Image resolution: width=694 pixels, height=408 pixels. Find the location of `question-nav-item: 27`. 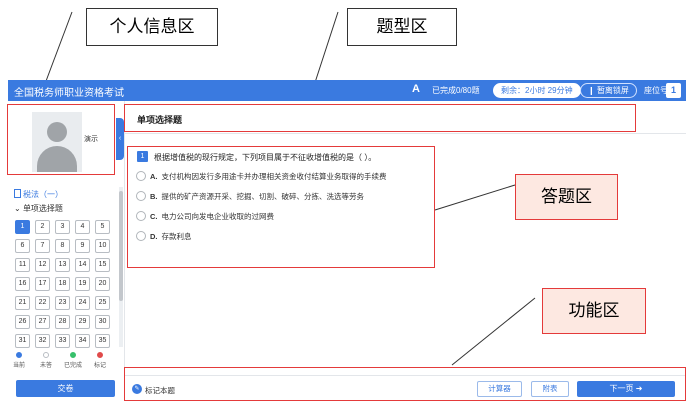

question-nav-item: 27 is located at coordinates (42, 322).